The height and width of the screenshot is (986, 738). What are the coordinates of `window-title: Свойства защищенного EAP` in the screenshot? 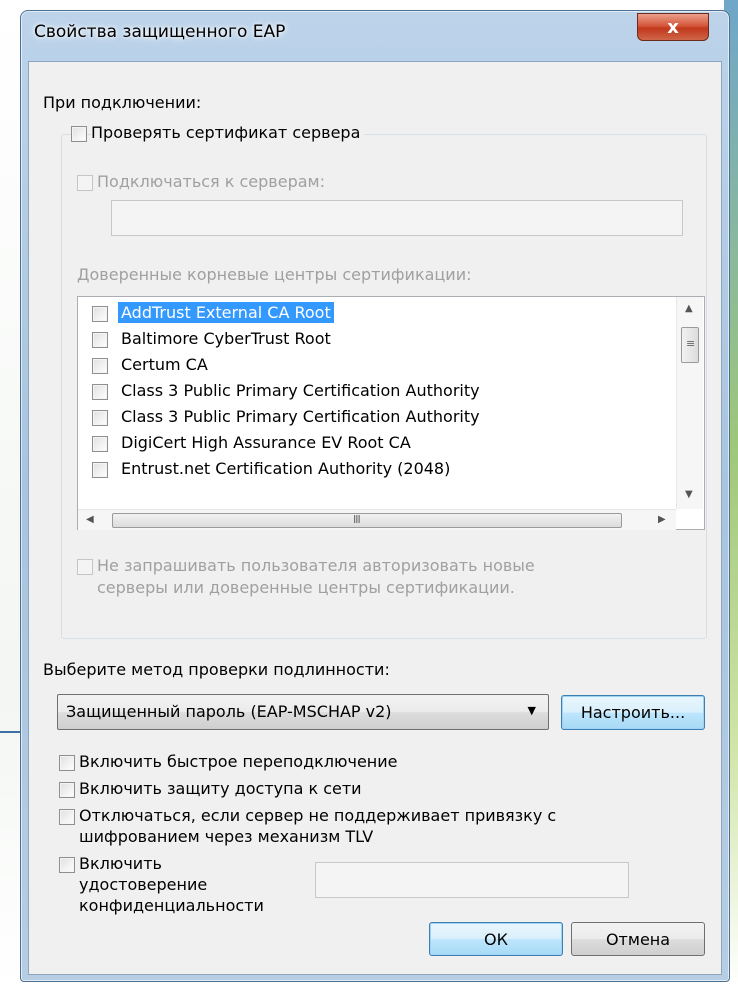 It's located at (160, 32).